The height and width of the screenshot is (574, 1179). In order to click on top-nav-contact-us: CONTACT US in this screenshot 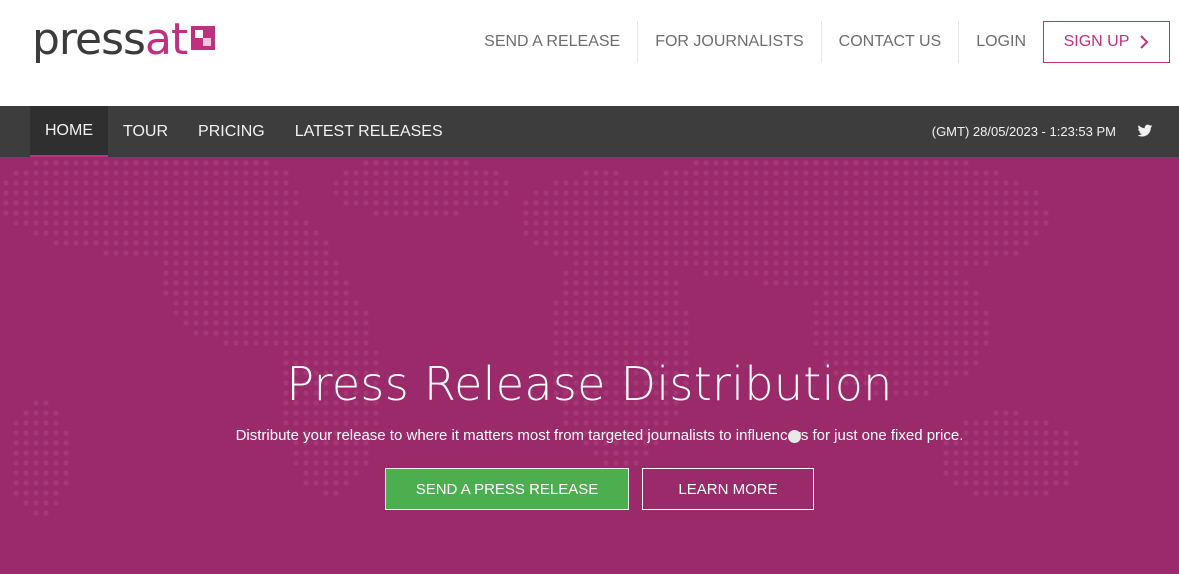, I will do `click(891, 42)`.